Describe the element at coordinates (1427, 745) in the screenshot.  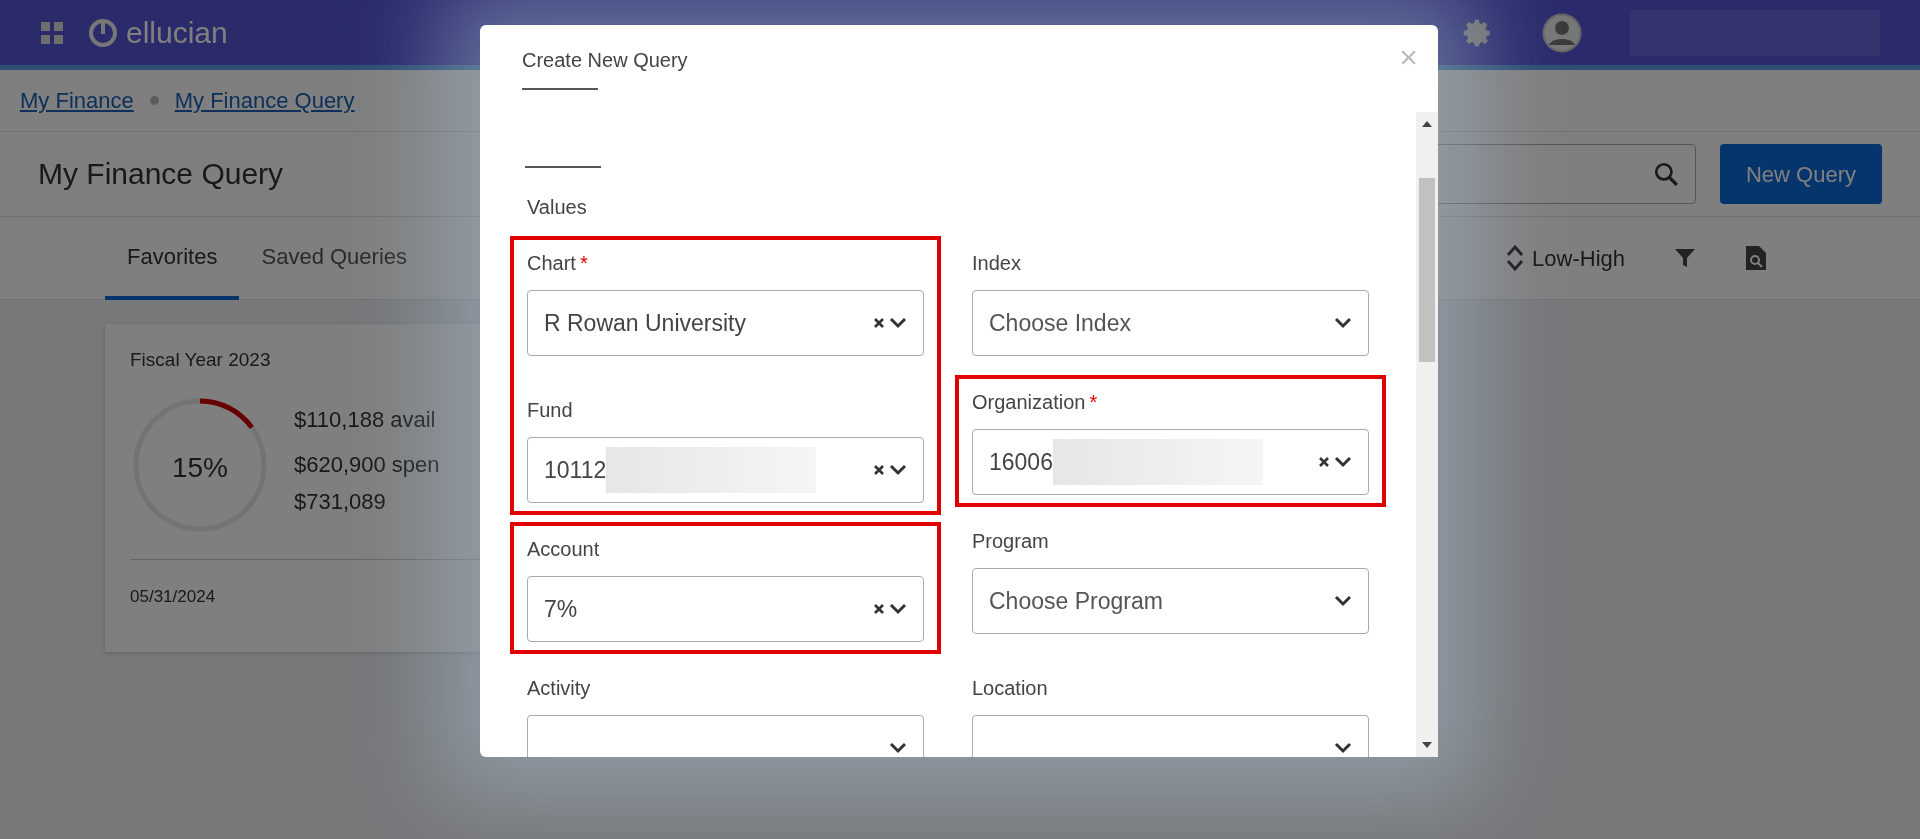
I see `scroll-down-arrow-icon` at that location.